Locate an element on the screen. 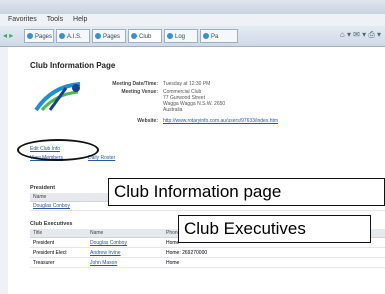  meeting-datetime-label: Meeting Date/Time: is located at coordinates (135, 84).